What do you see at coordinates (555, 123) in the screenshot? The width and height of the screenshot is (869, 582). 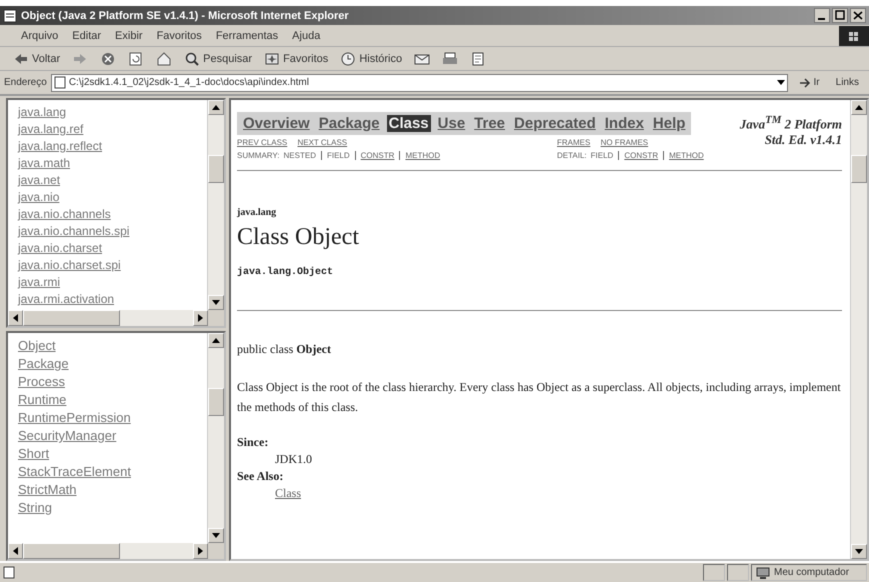 I see `nav-tab: Deprecated` at bounding box center [555, 123].